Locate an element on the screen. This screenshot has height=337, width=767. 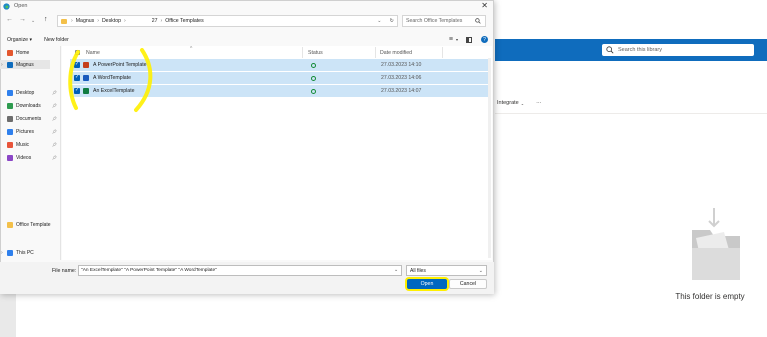
nav-item-label: Desktop is located at coordinates (25, 92).